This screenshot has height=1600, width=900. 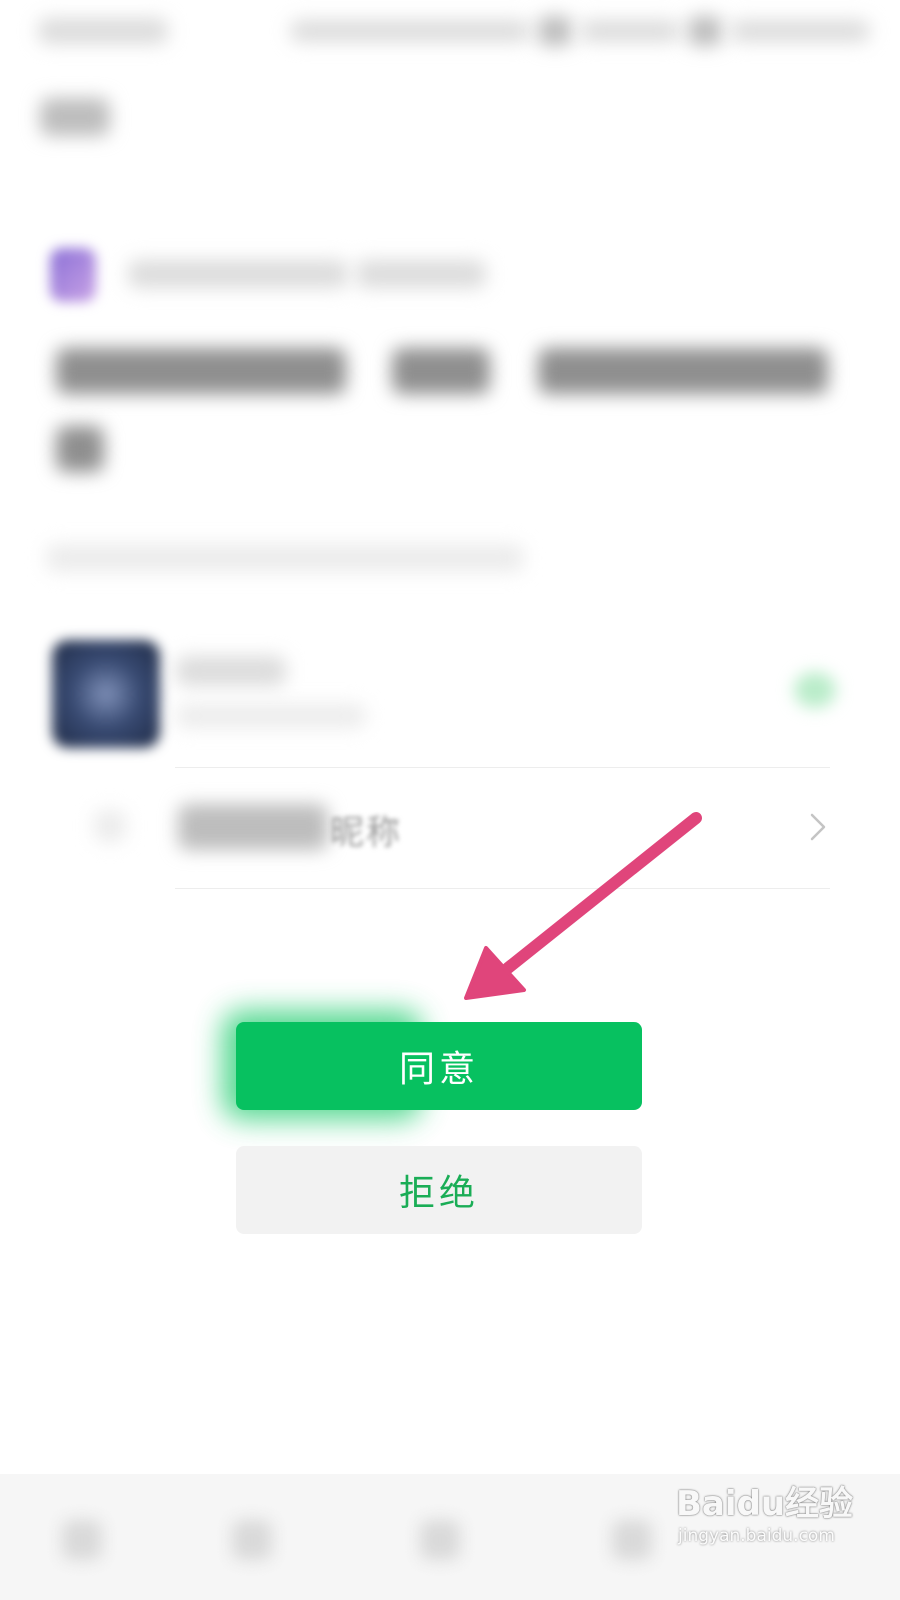 I want to click on page-title-line-1b, so click(x=441, y=371).